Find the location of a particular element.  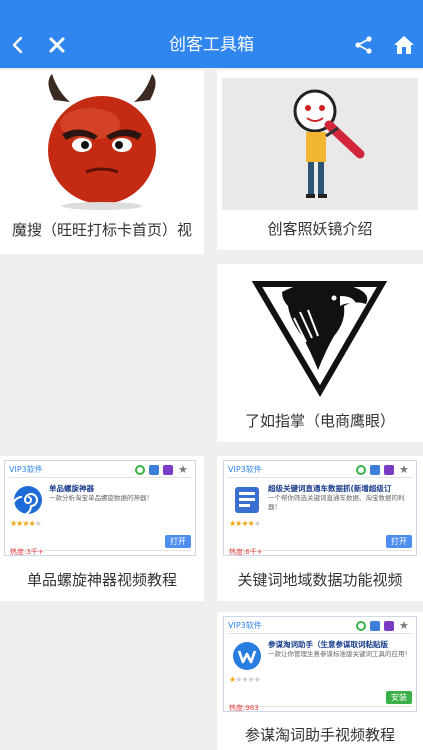

spiral-icon is located at coordinates (27, 500).